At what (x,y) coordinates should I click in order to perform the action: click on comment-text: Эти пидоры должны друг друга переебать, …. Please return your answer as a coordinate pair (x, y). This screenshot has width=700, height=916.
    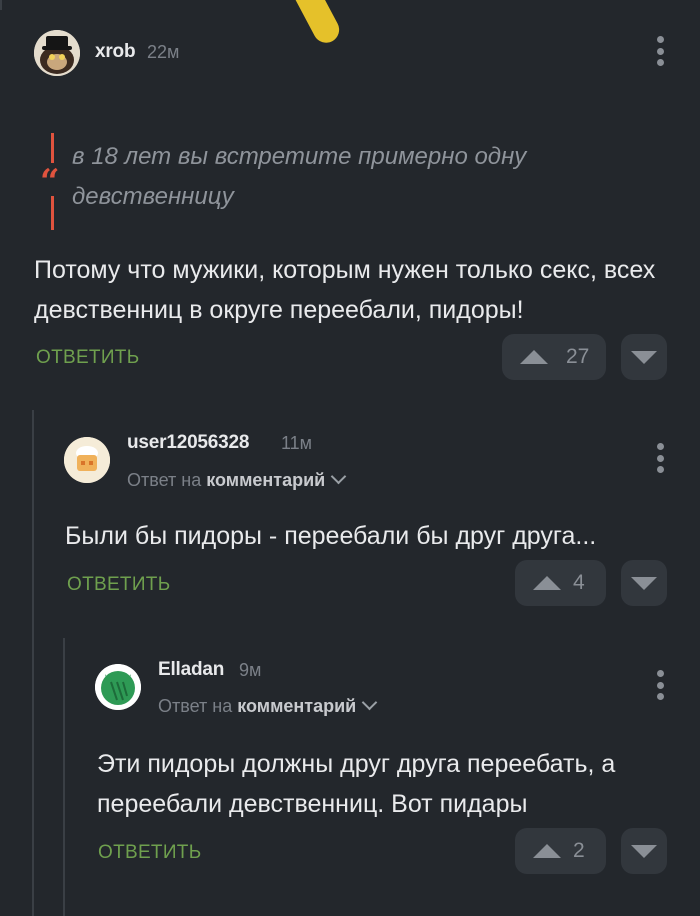
    Looking at the image, I should click on (356, 784).